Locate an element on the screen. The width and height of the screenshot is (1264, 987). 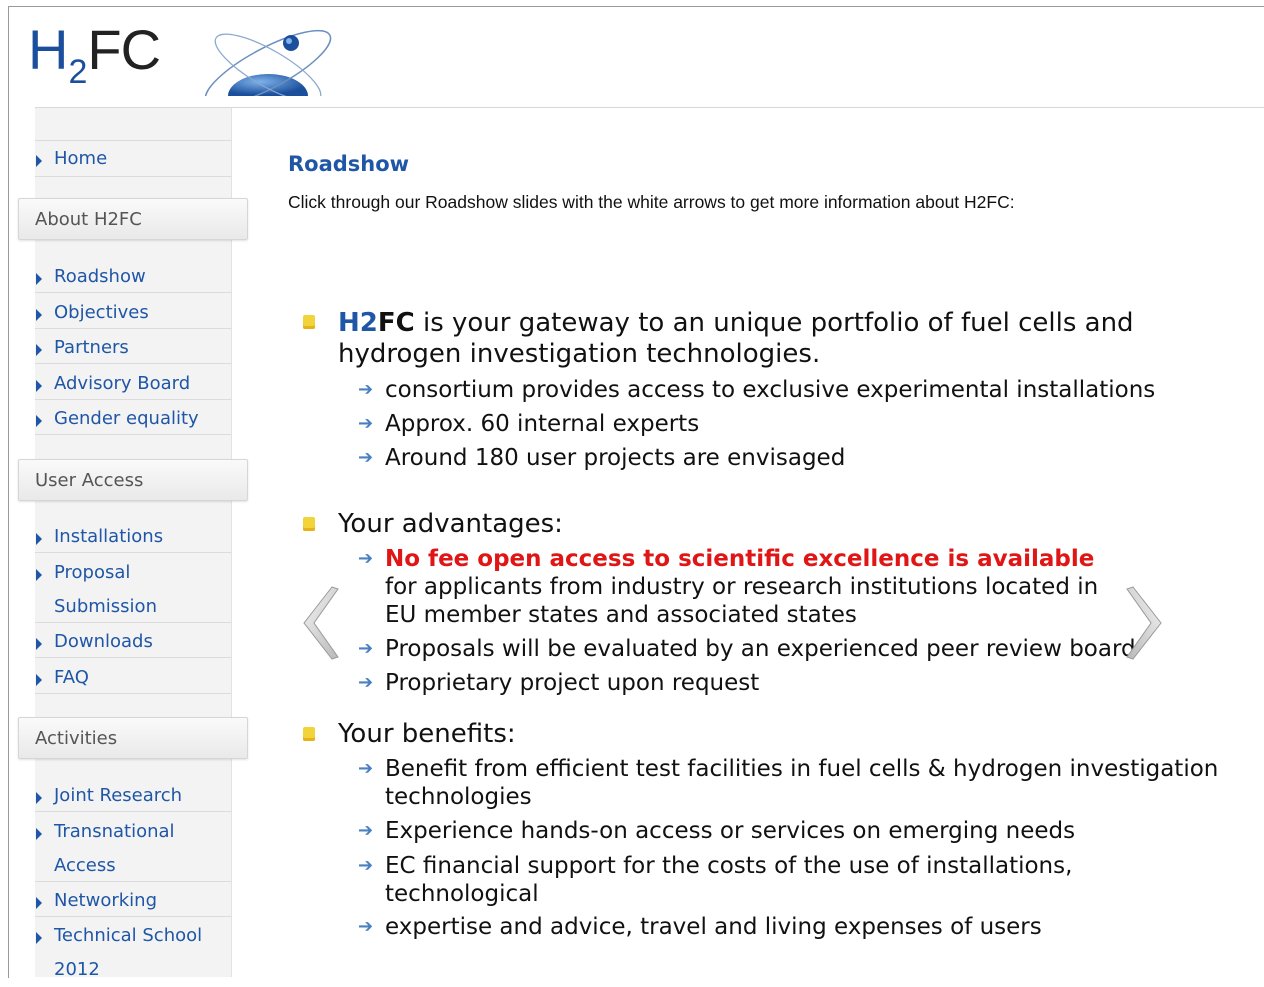
sidebar-item-label: Advisory Board is located at coordinates (122, 383).